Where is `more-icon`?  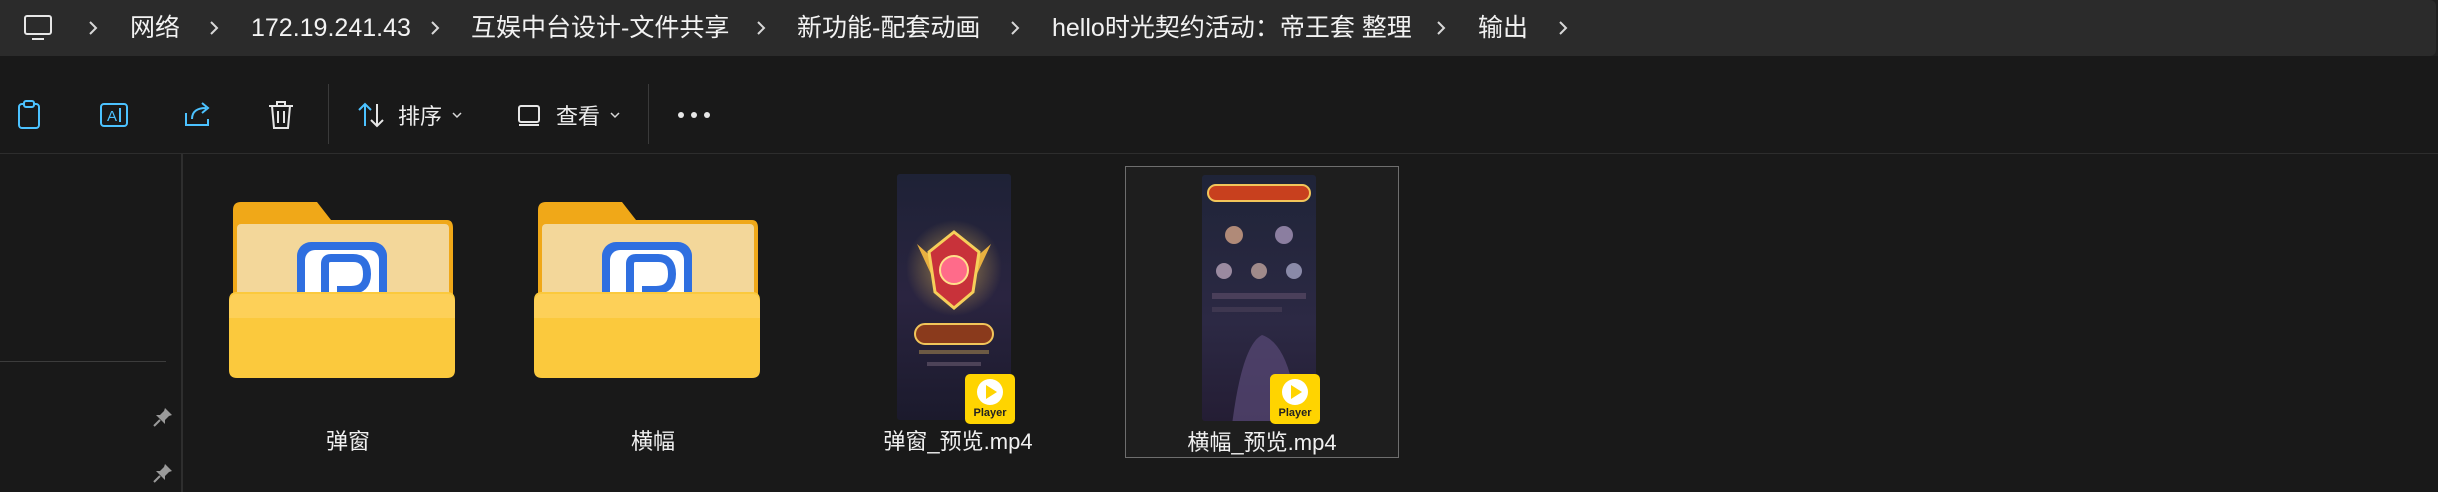
more-icon is located at coordinates (694, 115).